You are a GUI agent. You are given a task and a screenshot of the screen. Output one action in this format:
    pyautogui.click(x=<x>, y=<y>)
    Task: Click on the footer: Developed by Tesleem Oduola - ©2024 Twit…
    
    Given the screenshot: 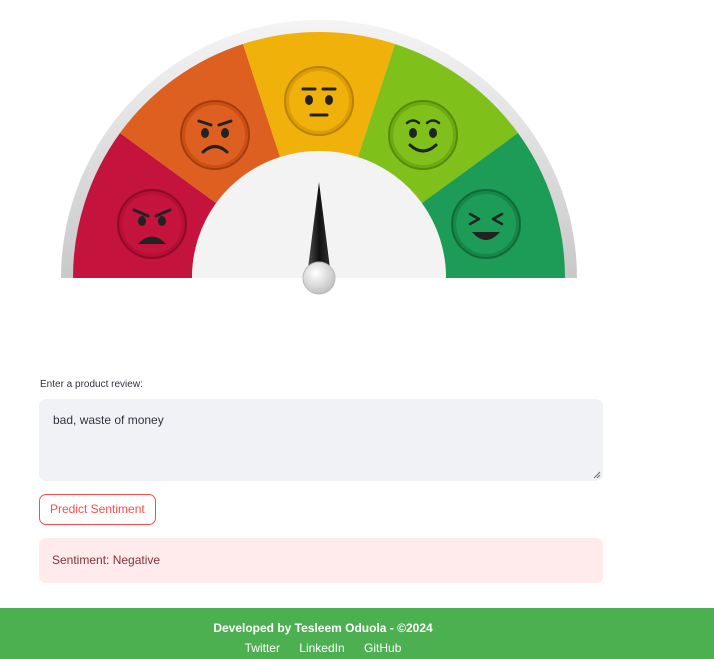 What is the action you would take?
    pyautogui.click(x=357, y=633)
    